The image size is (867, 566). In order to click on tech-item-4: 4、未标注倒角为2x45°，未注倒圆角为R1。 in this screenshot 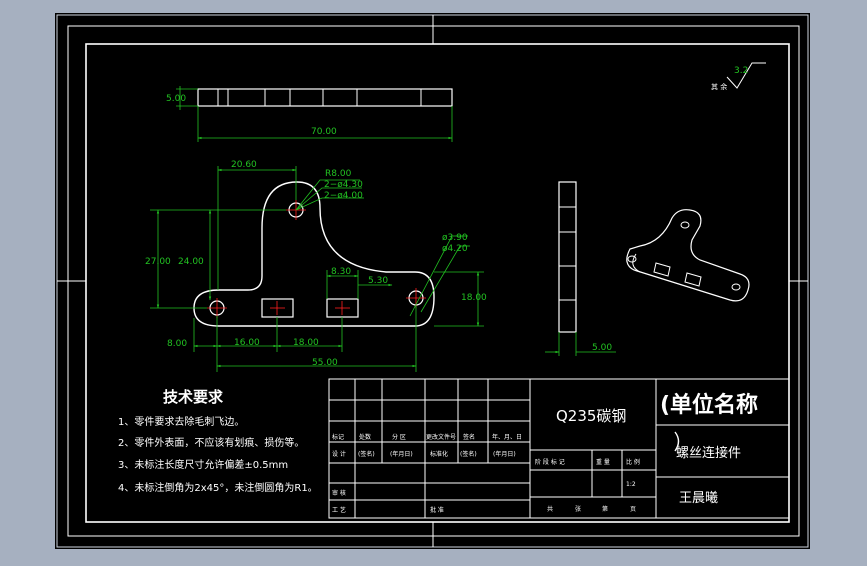, I will do `click(218, 487)`.